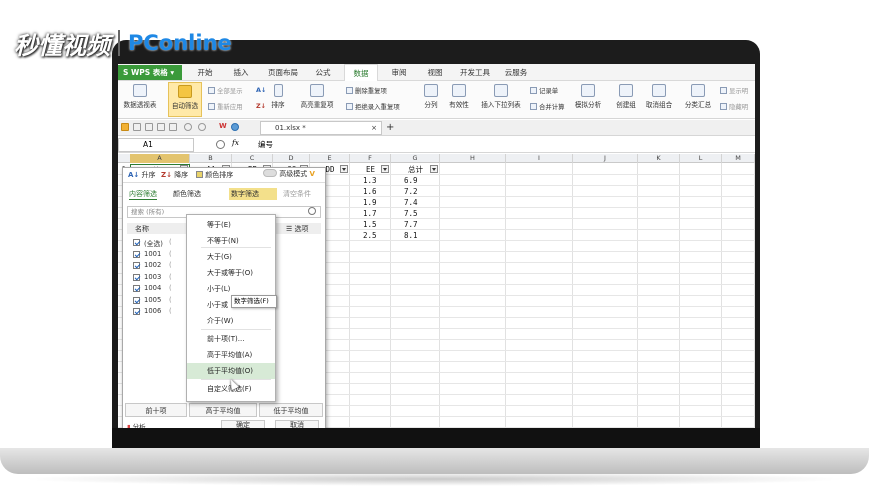 The width and height of the screenshot is (869, 491). What do you see at coordinates (370, 213) in the screenshot?
I see `data-cell: 1.7` at bounding box center [370, 213].